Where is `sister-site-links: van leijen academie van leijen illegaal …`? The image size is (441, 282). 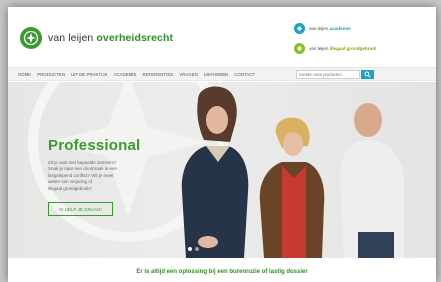 sister-site-links: van leijen academie van leijen illegaal … is located at coordinates (335, 42).